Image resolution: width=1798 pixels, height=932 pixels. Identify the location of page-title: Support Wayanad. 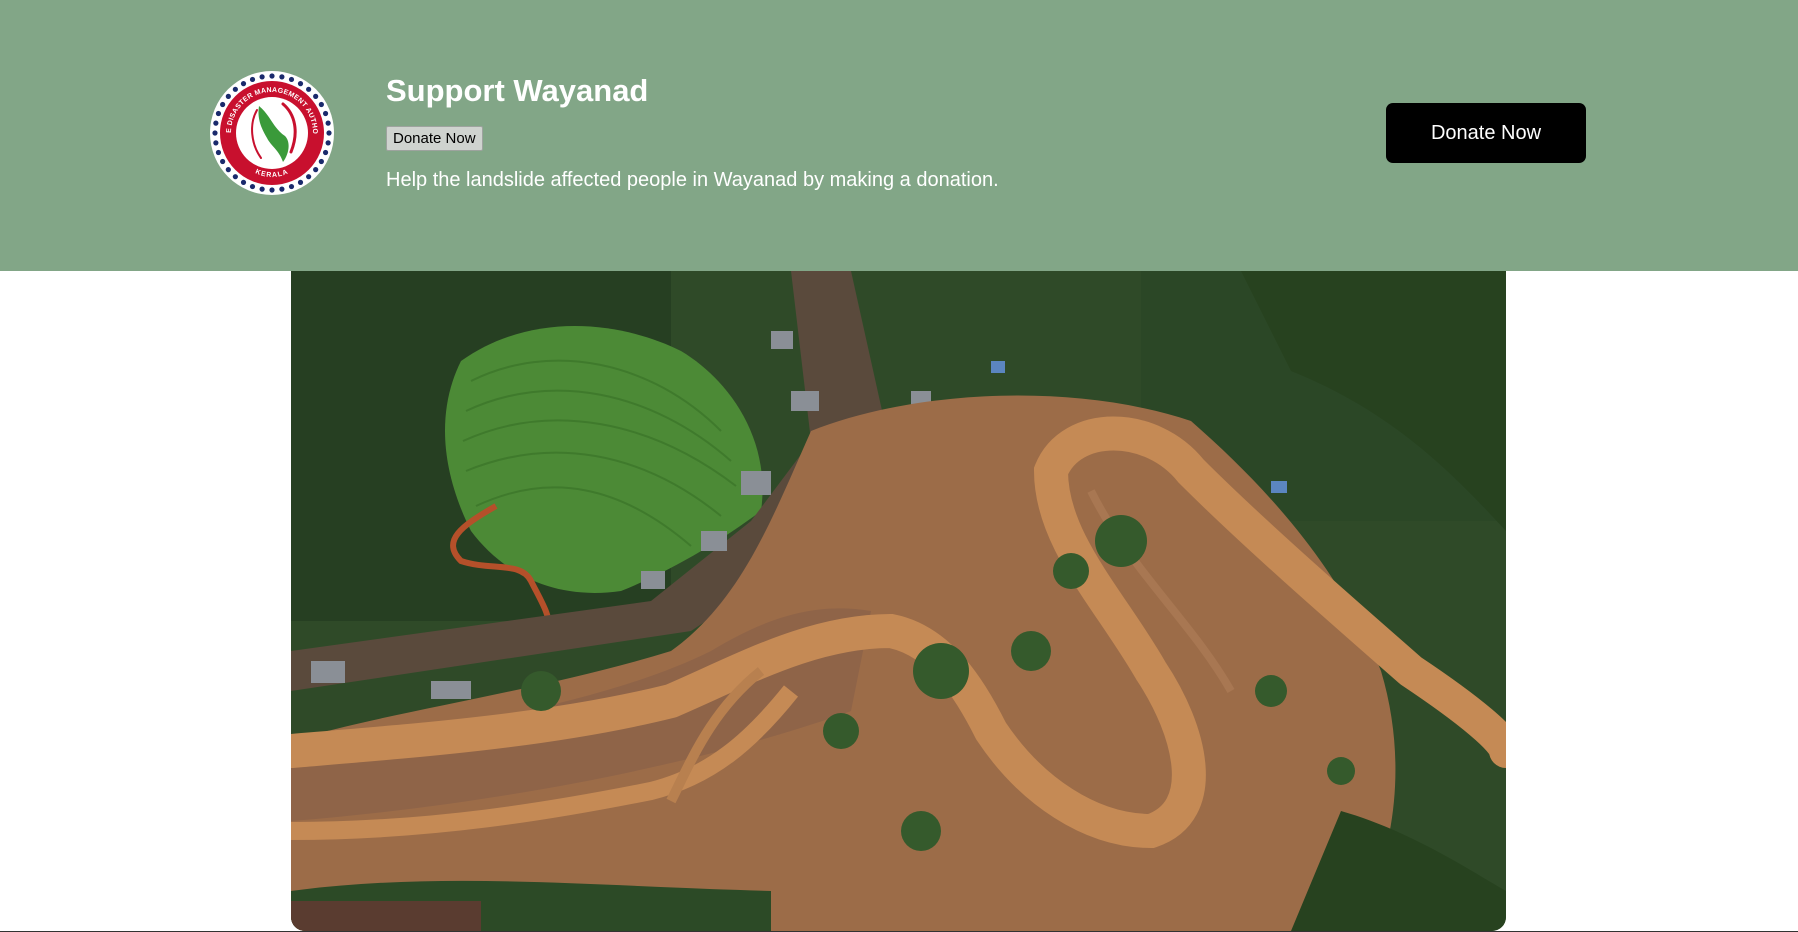
(517, 90).